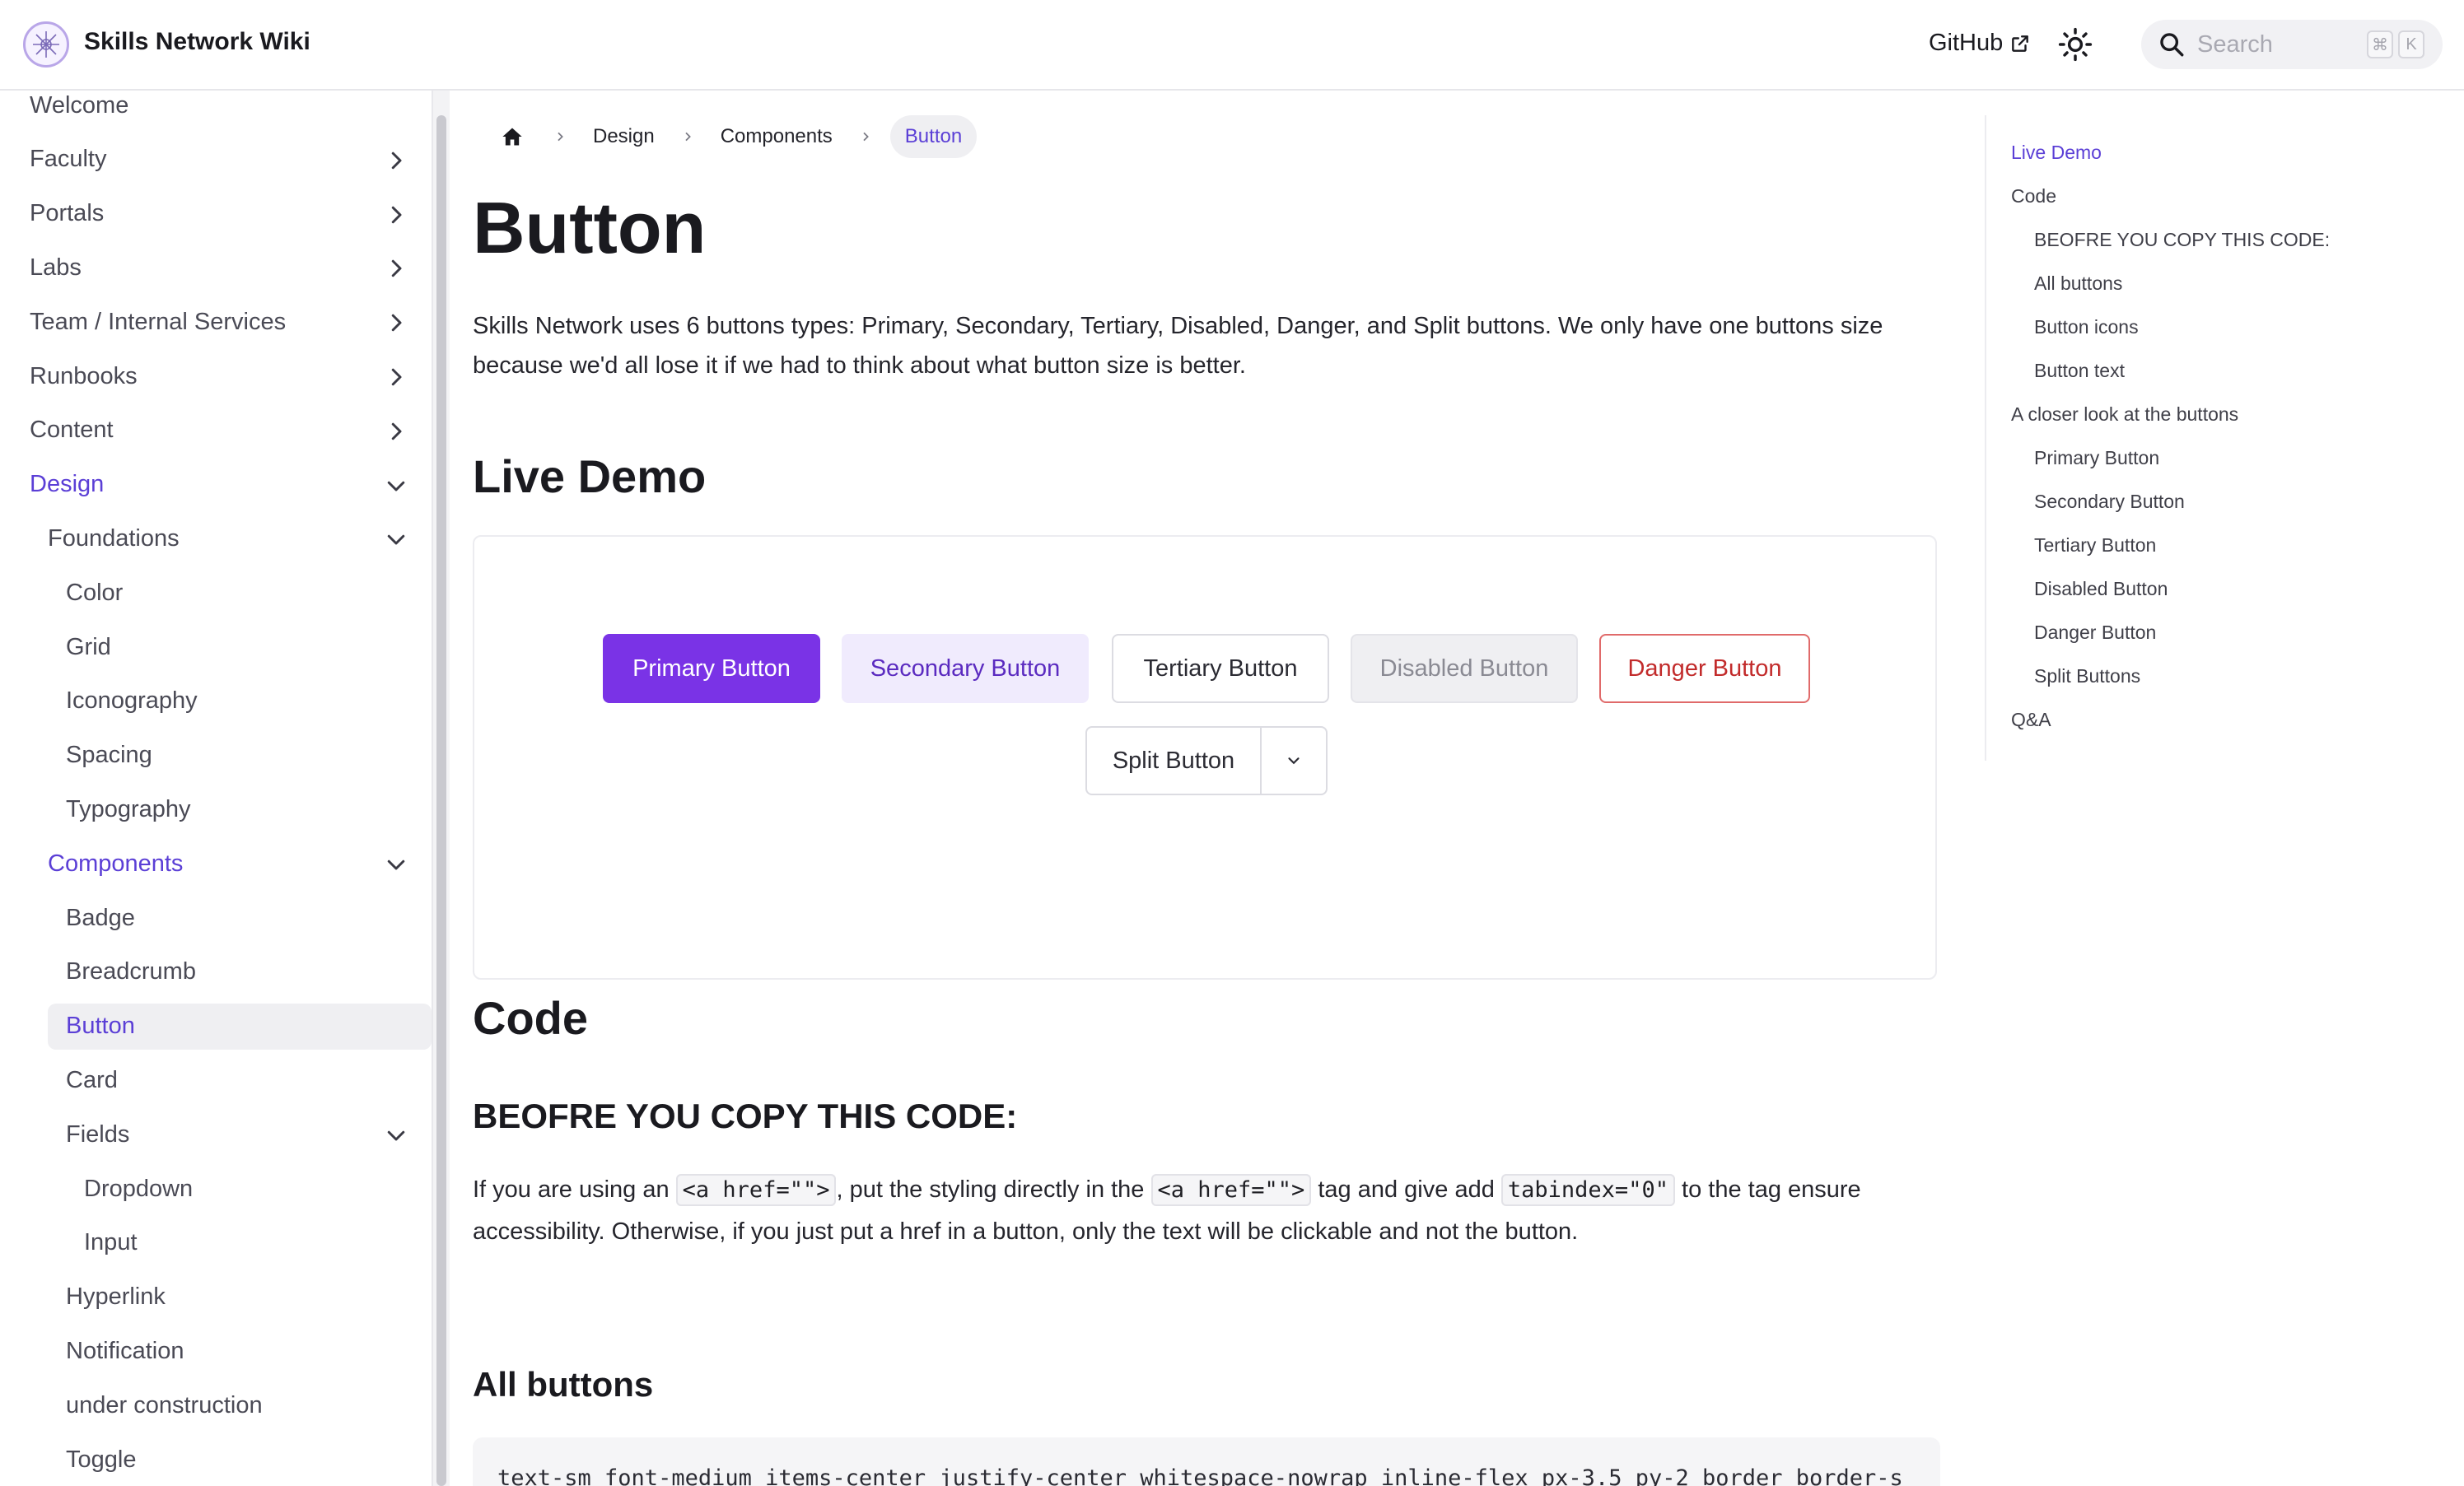 The image size is (2464, 1486). I want to click on toc-item-live-demo: Live Demo, so click(2056, 153).